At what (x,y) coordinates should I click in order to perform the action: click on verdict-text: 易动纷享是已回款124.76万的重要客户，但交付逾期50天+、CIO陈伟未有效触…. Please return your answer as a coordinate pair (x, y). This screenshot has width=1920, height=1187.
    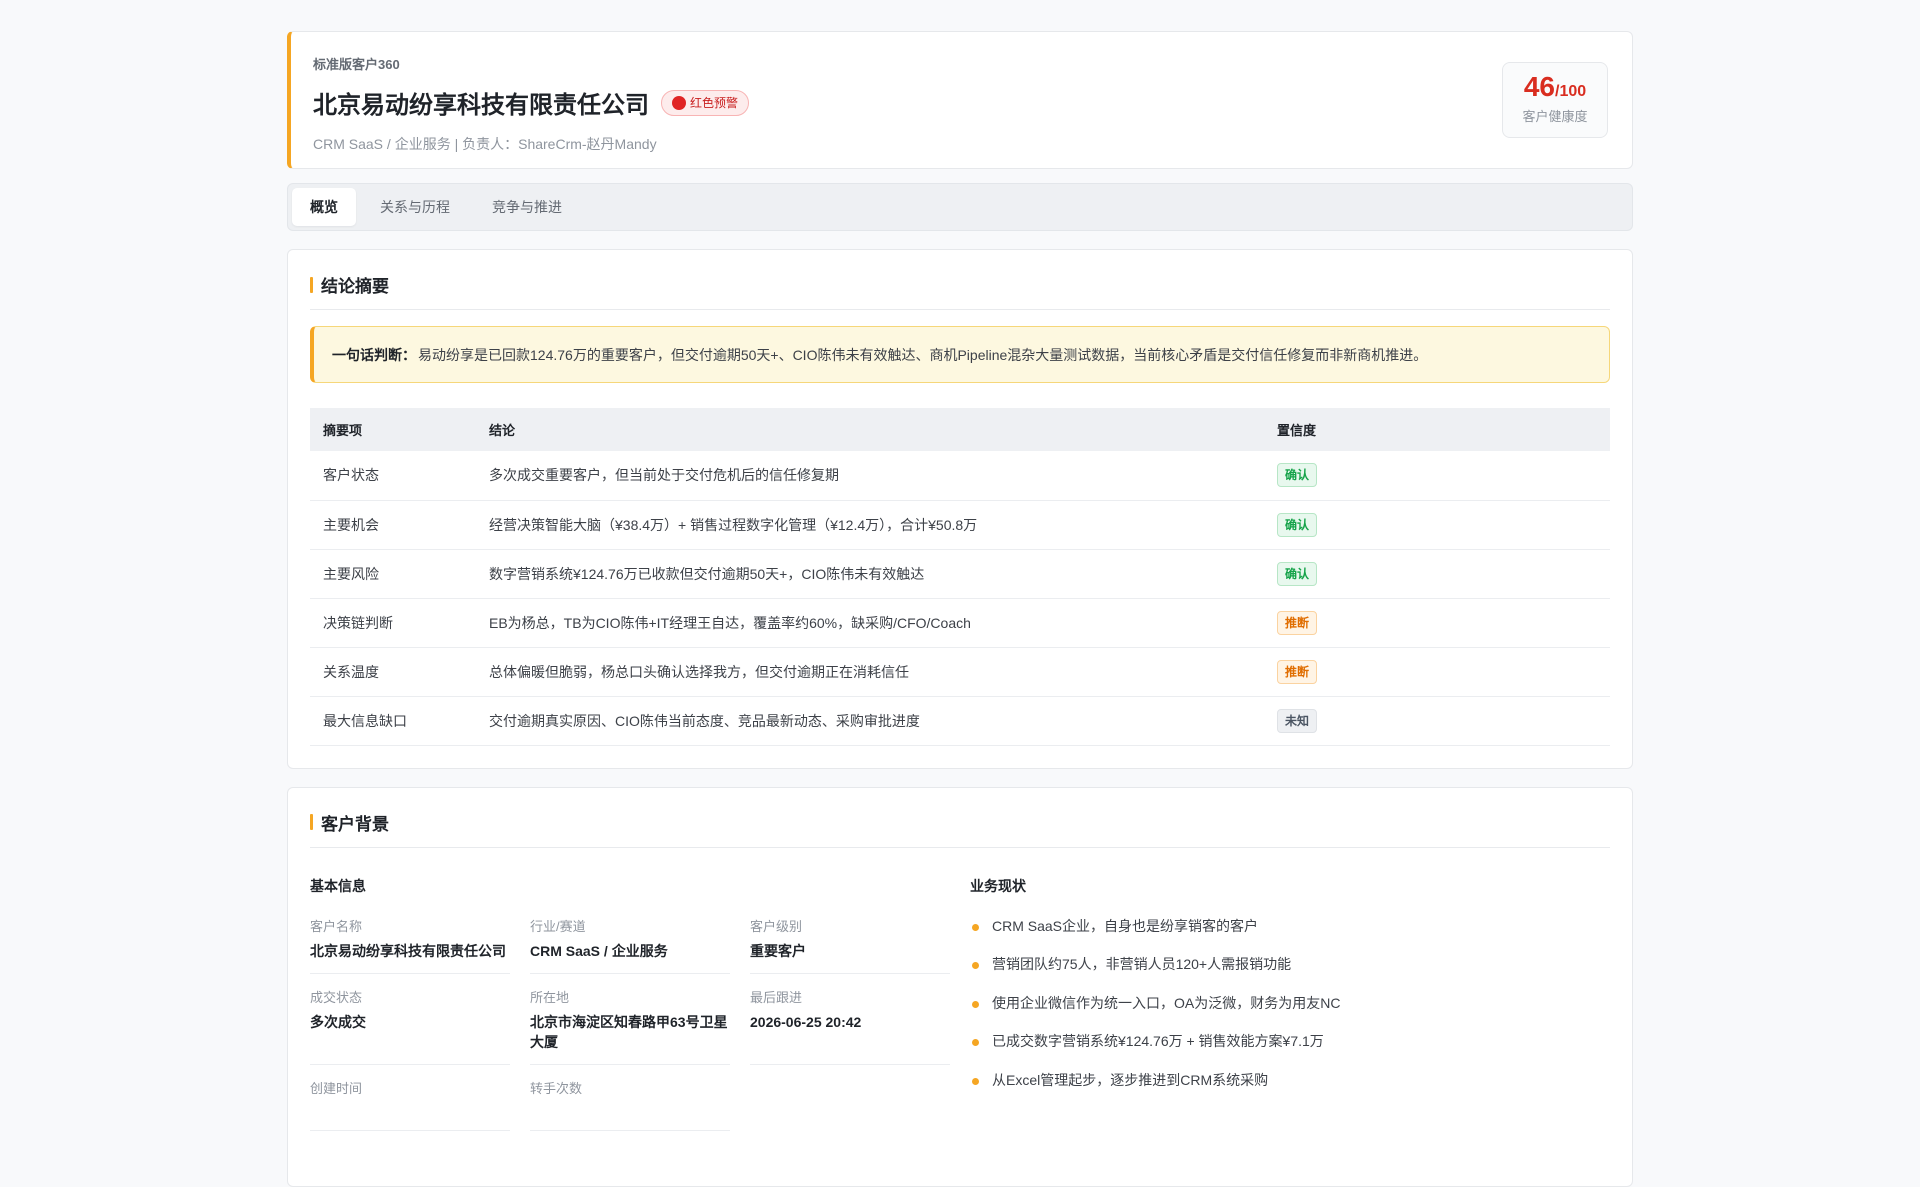
    Looking at the image, I should click on (923, 354).